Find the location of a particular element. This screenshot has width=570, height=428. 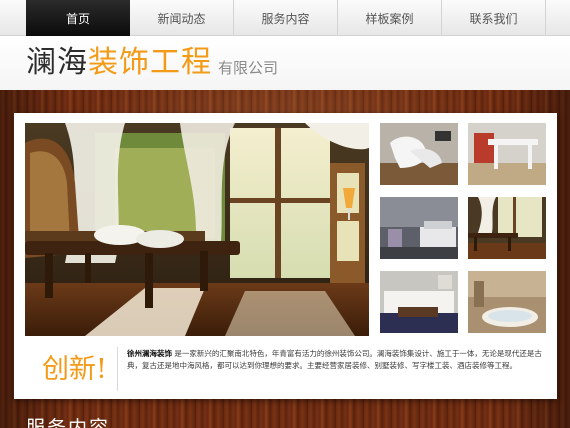

site-header: 澜海 装饰工程 有限公司 is located at coordinates (285, 63).